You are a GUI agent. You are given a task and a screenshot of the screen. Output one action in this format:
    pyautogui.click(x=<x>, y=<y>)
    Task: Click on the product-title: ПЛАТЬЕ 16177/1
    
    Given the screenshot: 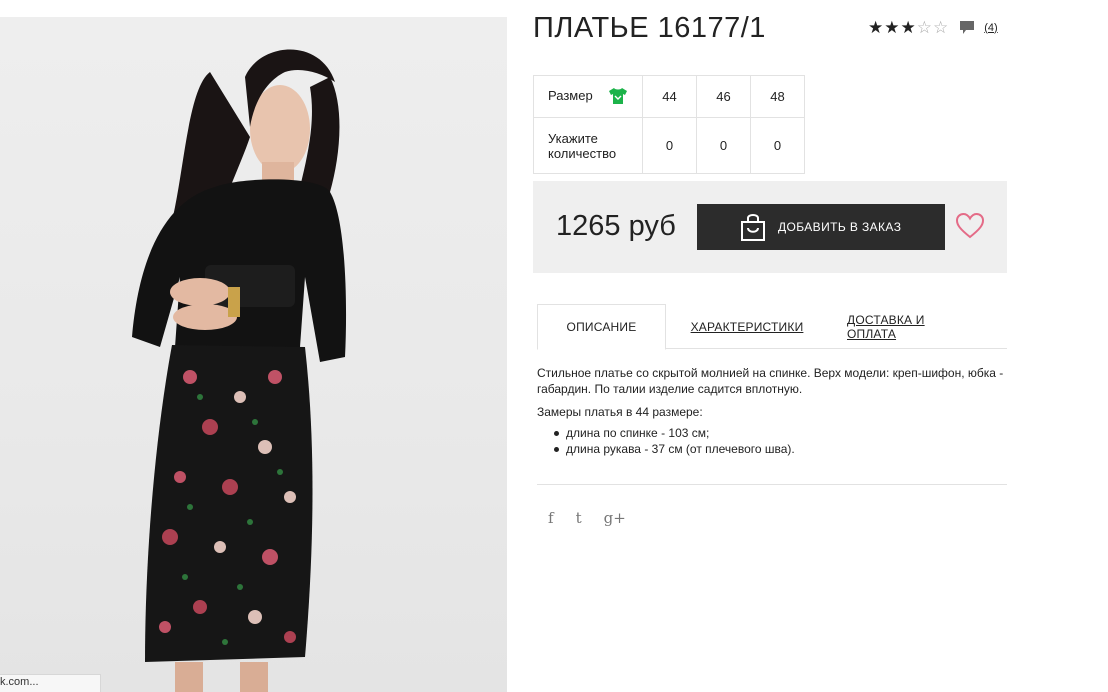 What is the action you would take?
    pyautogui.click(x=649, y=28)
    